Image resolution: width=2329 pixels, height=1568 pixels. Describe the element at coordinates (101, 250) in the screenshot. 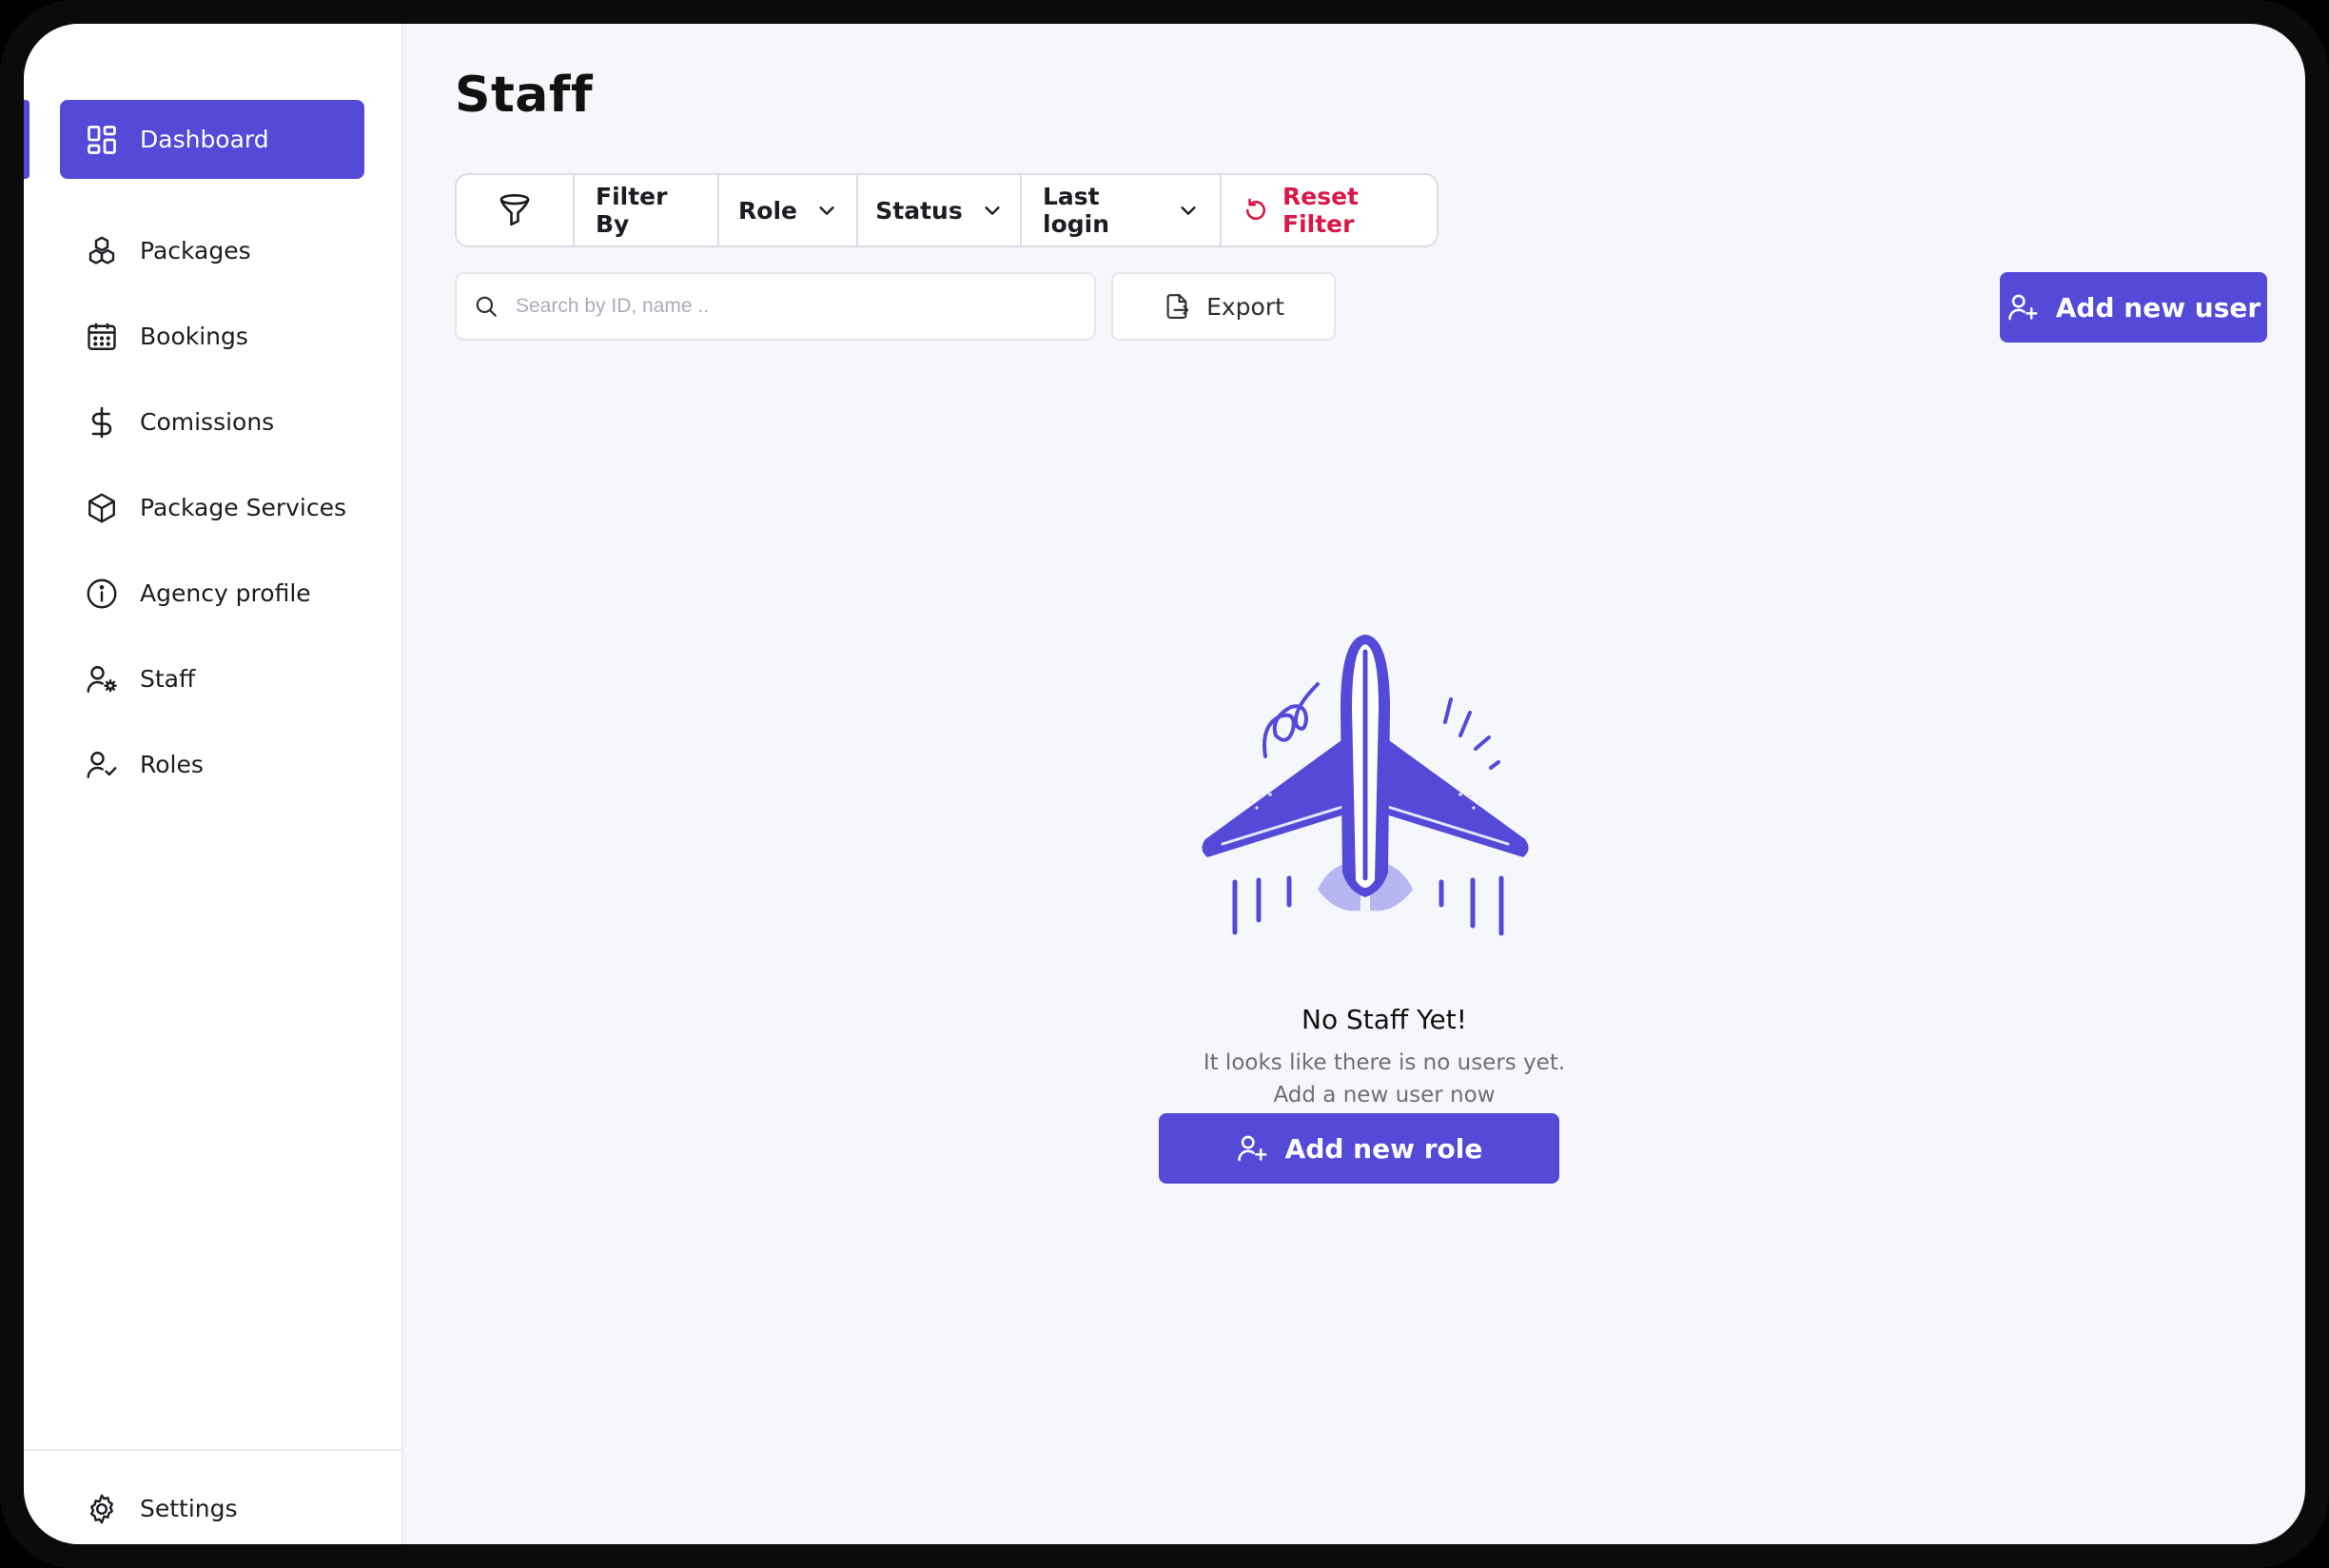

I see `cubes-icon` at that location.